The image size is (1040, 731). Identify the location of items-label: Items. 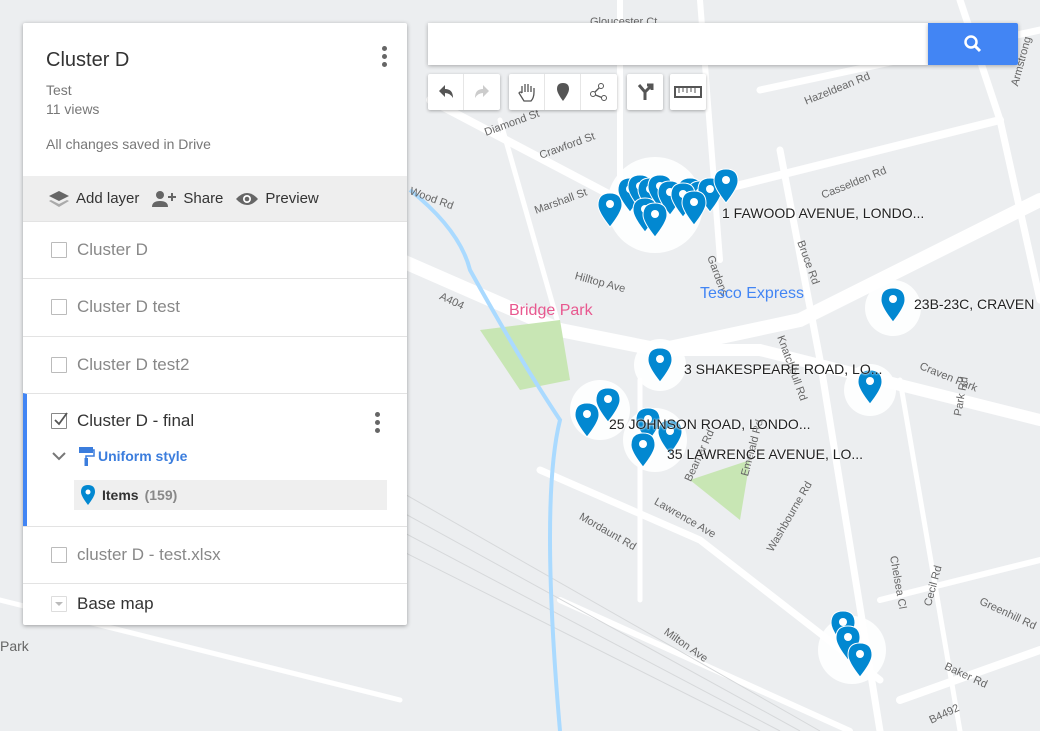
(120, 495).